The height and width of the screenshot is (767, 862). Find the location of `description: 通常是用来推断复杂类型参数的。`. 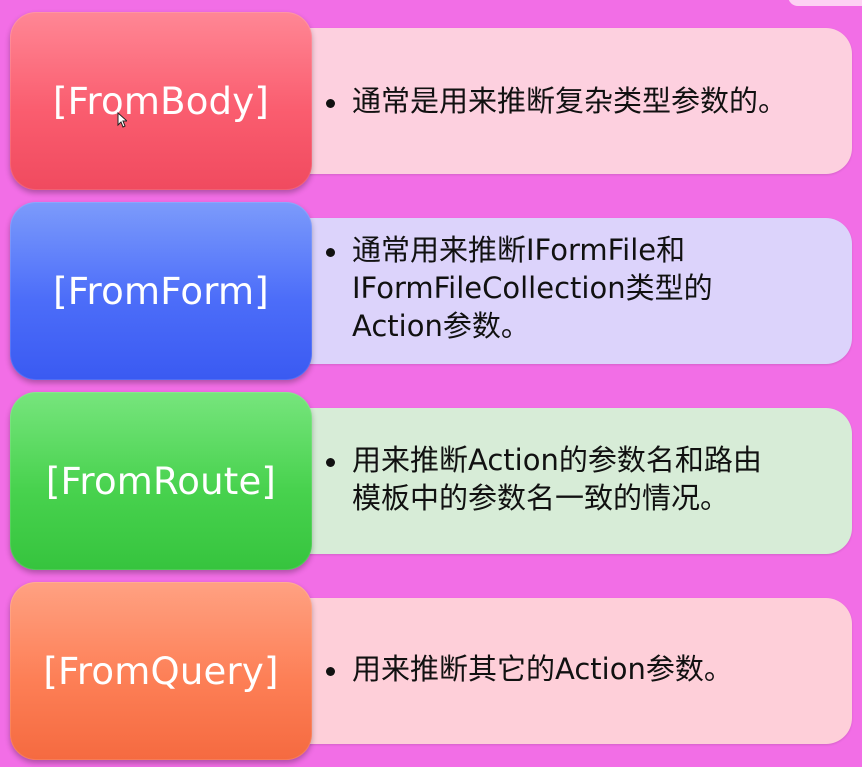

description: 通常是用来推断复杂类型参数的。 is located at coordinates (580, 101).